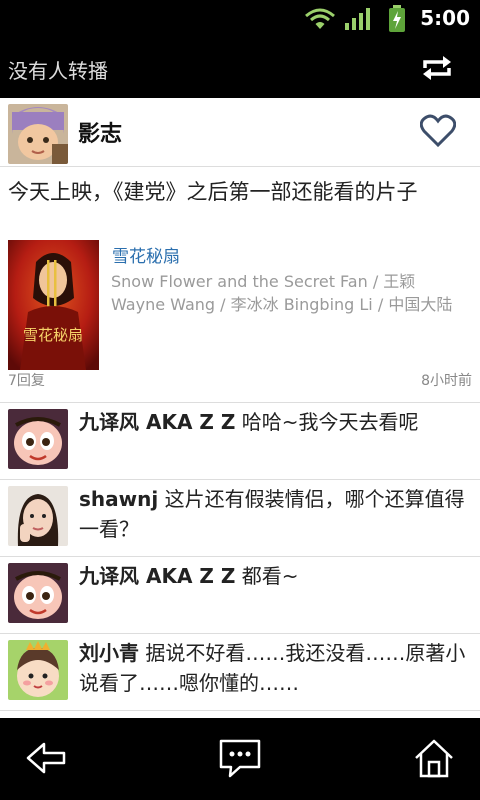 Image resolution: width=480 pixels, height=800 pixels. What do you see at coordinates (240, 68) in the screenshot?
I see `title-bar: 没有人转播` at bounding box center [240, 68].